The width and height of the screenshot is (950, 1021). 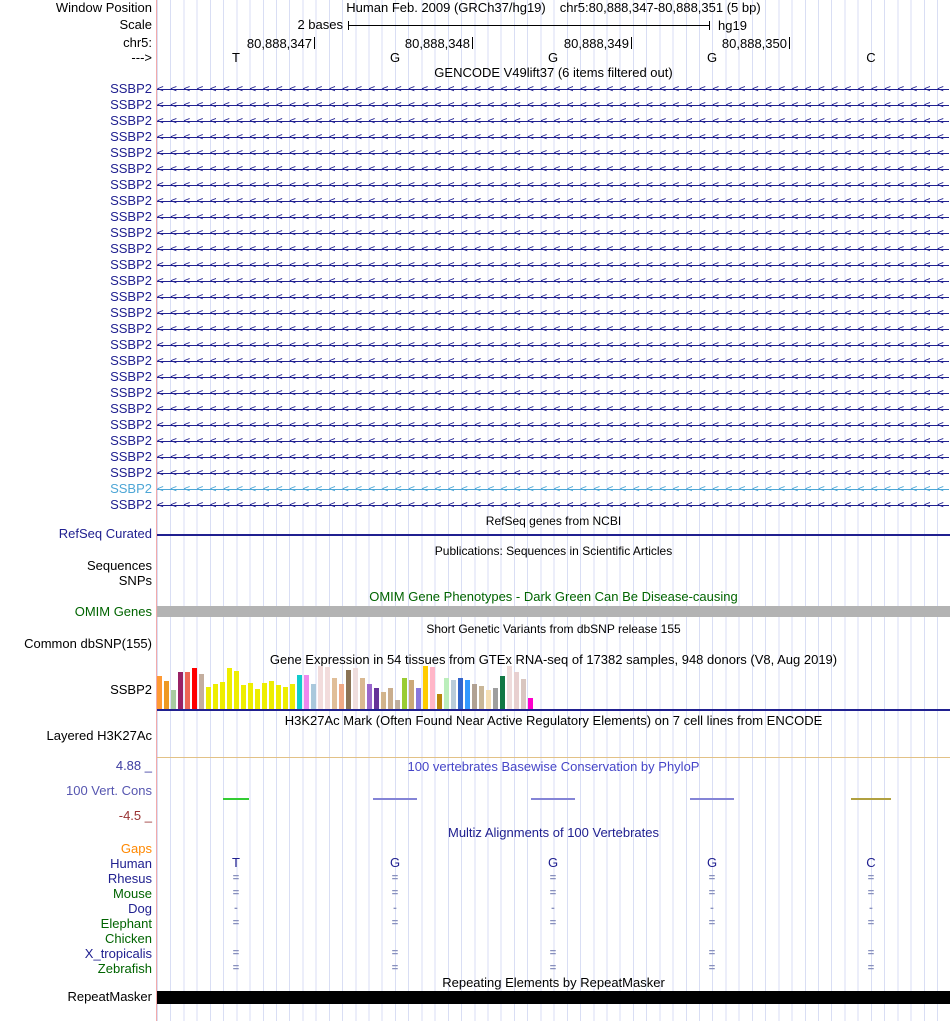 I want to click on multiz-species-row: Gaps, so click(x=475, y=848).